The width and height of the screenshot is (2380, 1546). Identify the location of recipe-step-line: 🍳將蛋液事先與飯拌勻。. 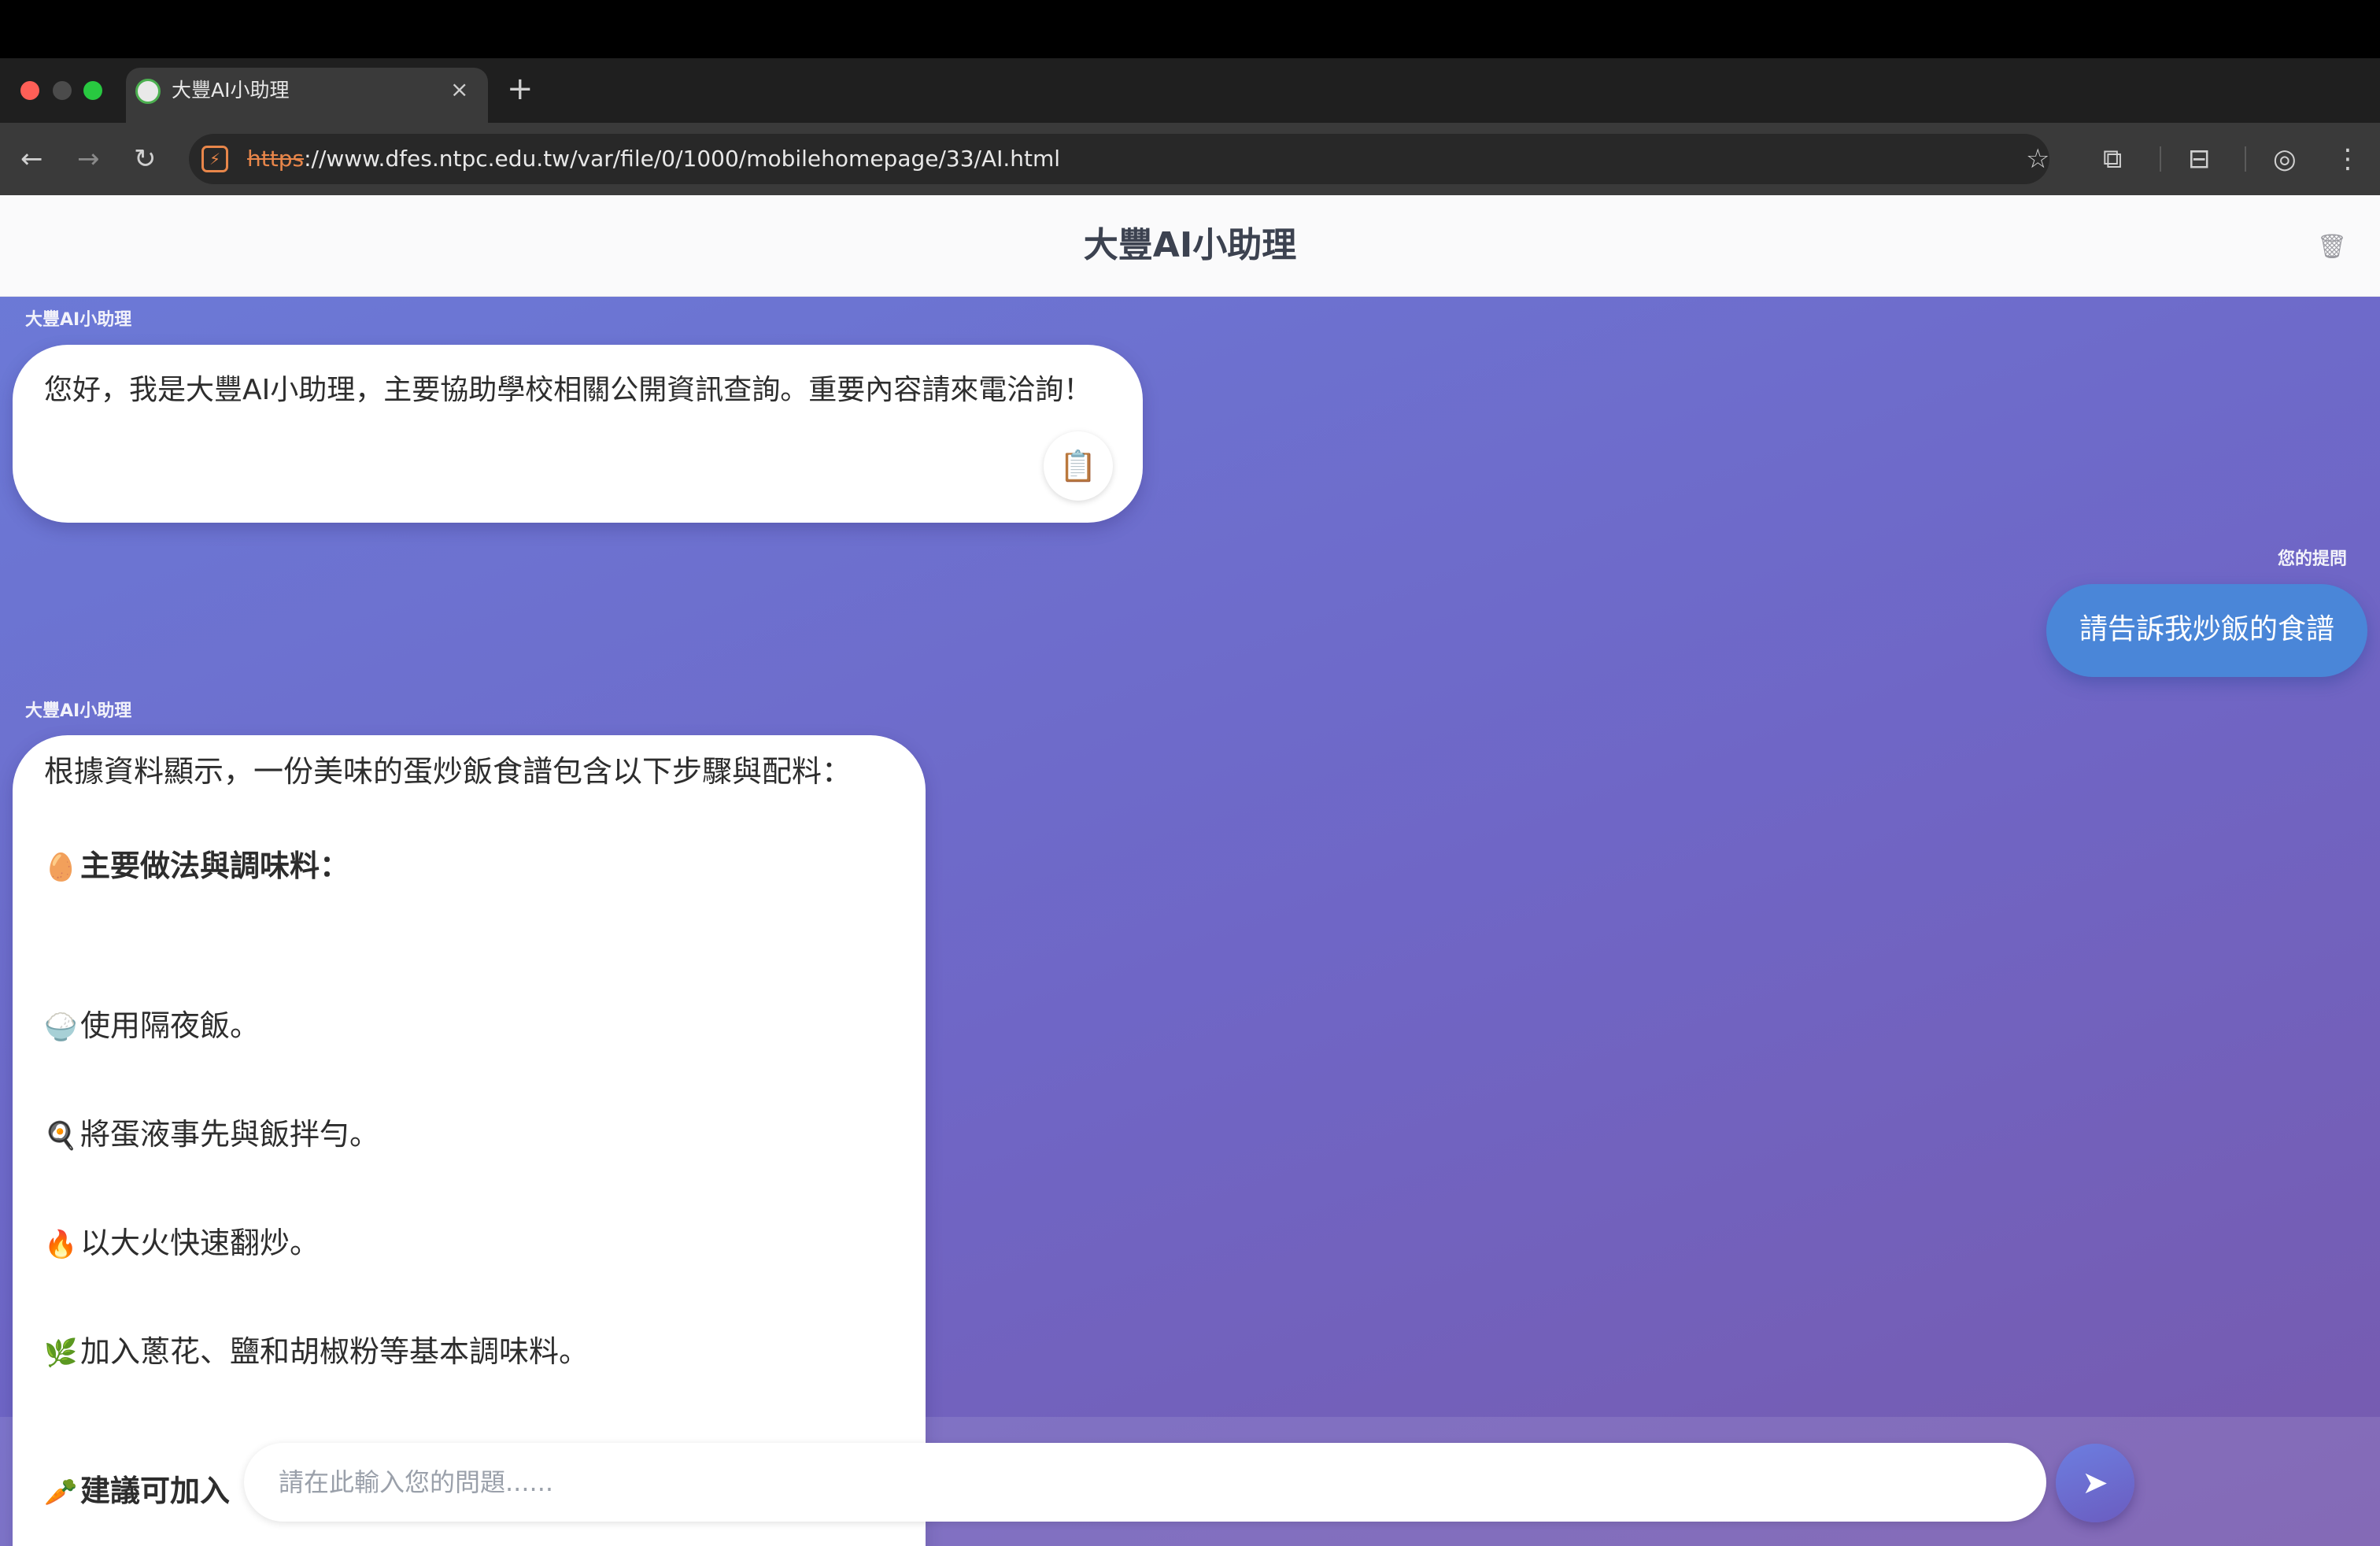
(211, 1135).